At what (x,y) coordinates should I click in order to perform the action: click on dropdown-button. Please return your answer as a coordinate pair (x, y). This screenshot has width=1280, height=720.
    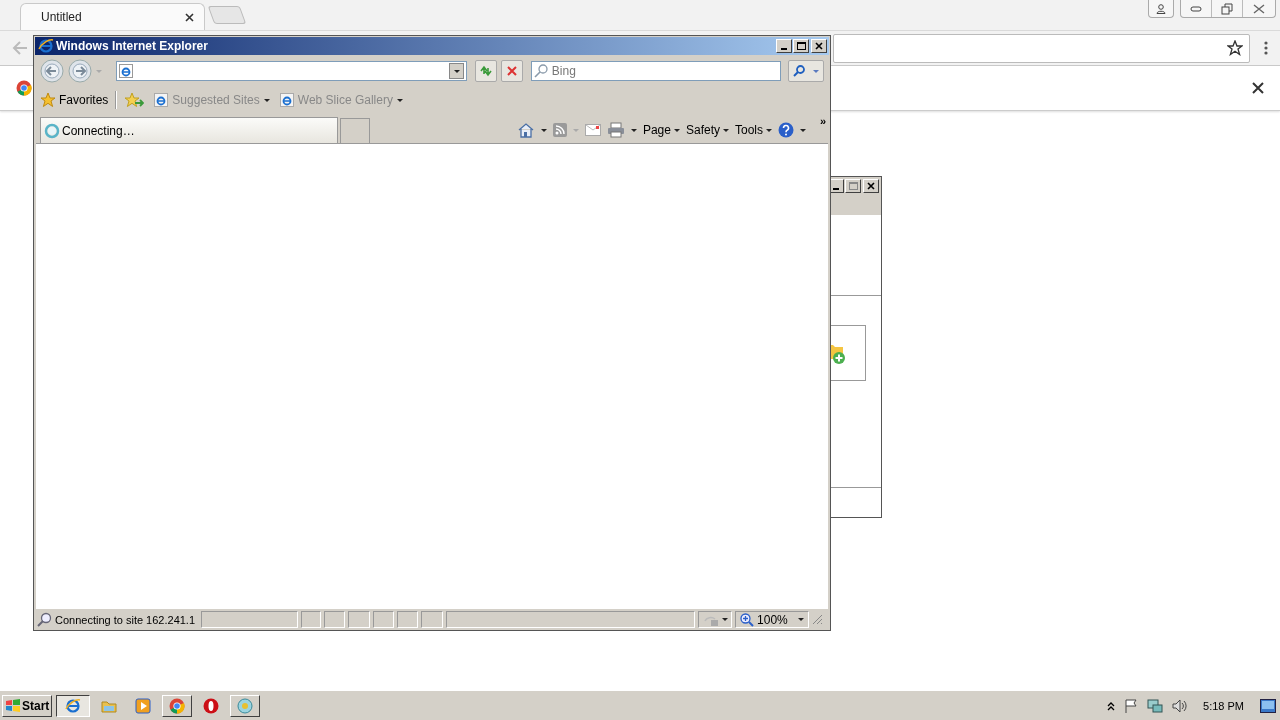
    Looking at the image, I should click on (457, 71).